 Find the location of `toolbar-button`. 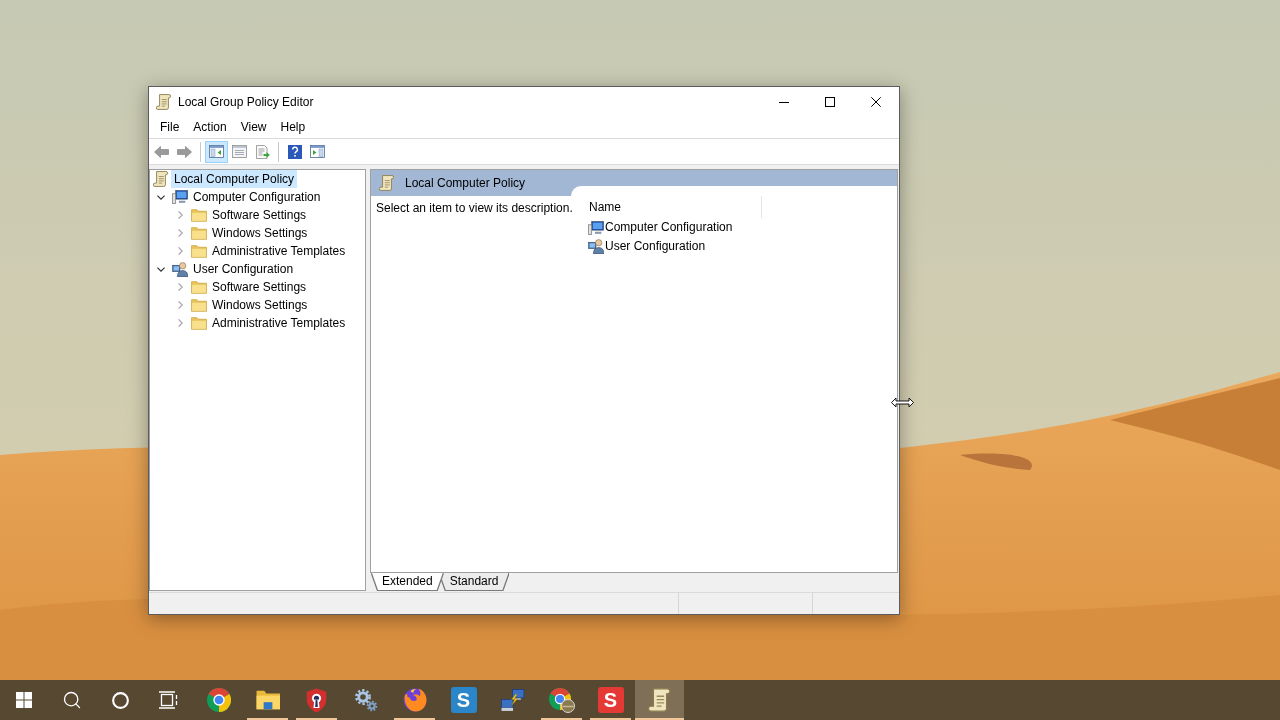

toolbar-button is located at coordinates (216, 151).